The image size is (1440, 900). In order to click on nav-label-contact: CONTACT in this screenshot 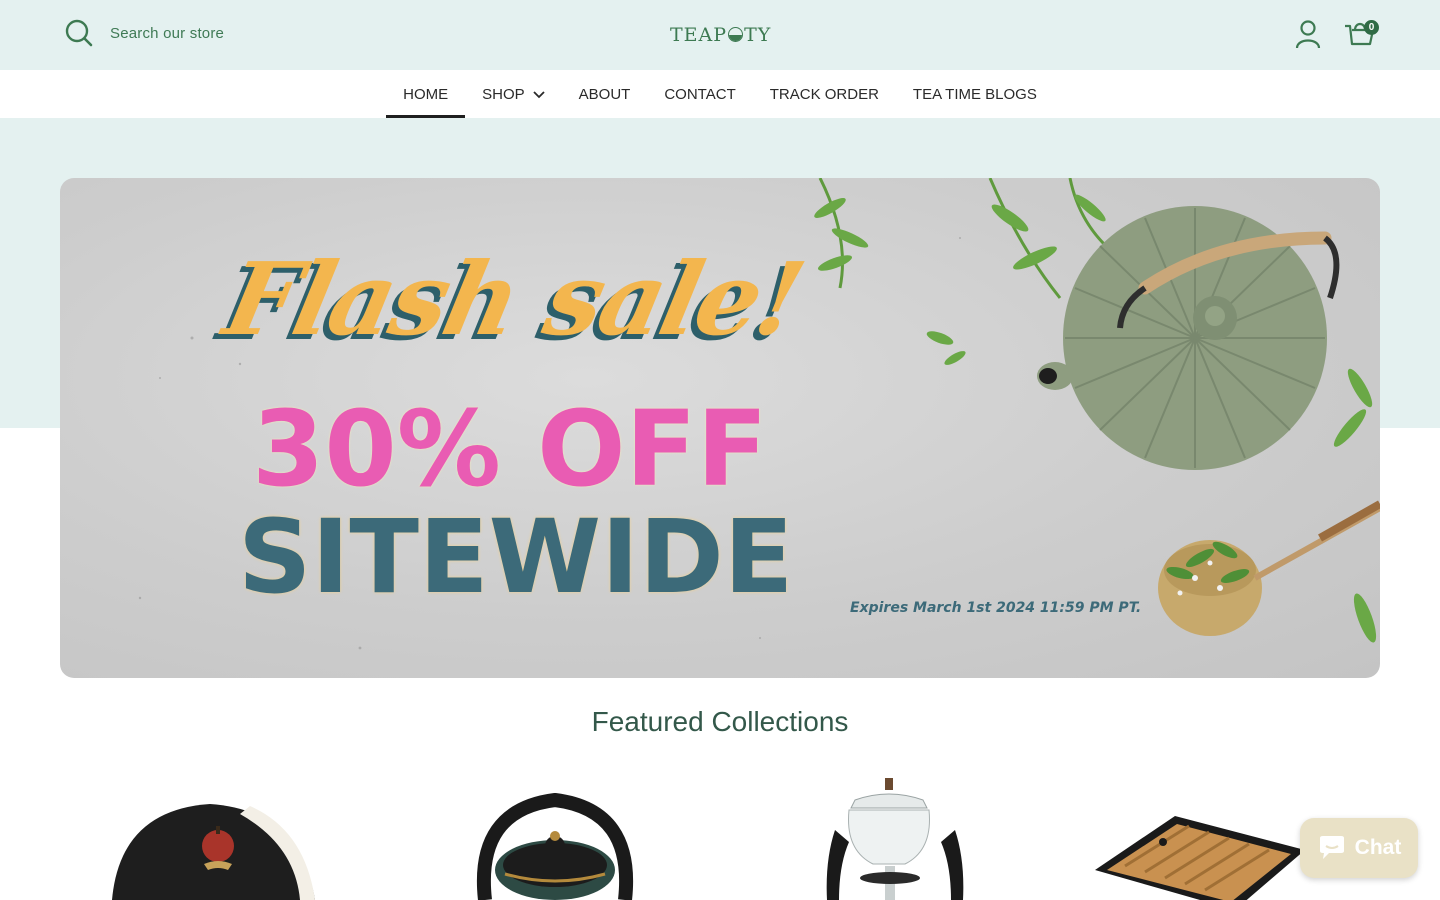, I will do `click(700, 94)`.